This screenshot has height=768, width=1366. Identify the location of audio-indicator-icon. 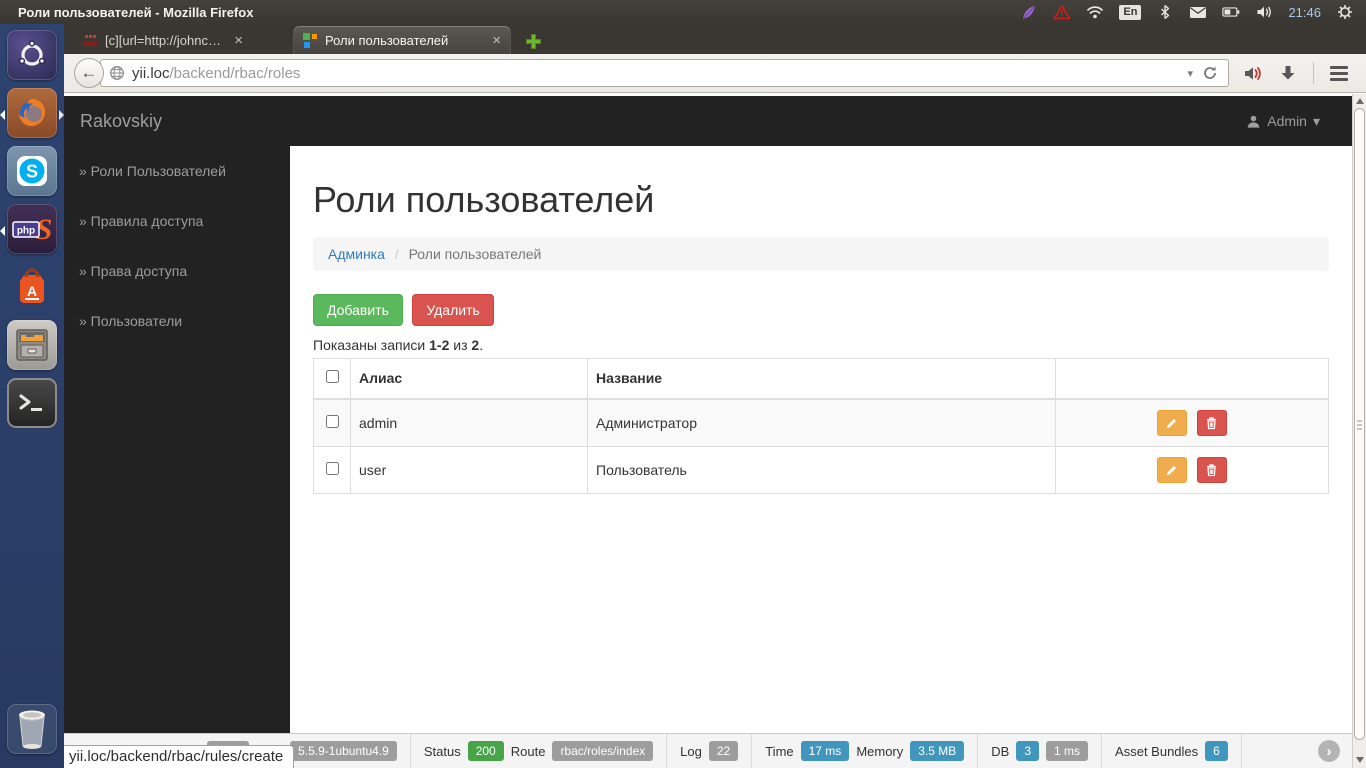
(1253, 73).